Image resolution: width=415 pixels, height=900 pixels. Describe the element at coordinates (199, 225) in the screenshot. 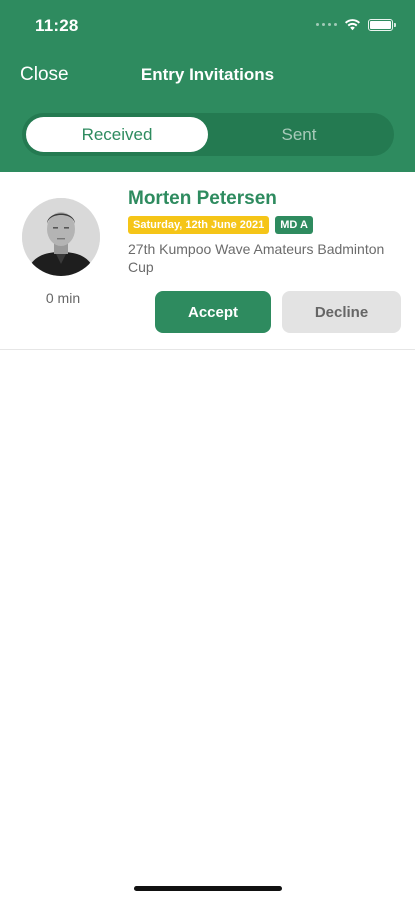

I see `date-badge: Saturday, 12th June 2021` at that location.